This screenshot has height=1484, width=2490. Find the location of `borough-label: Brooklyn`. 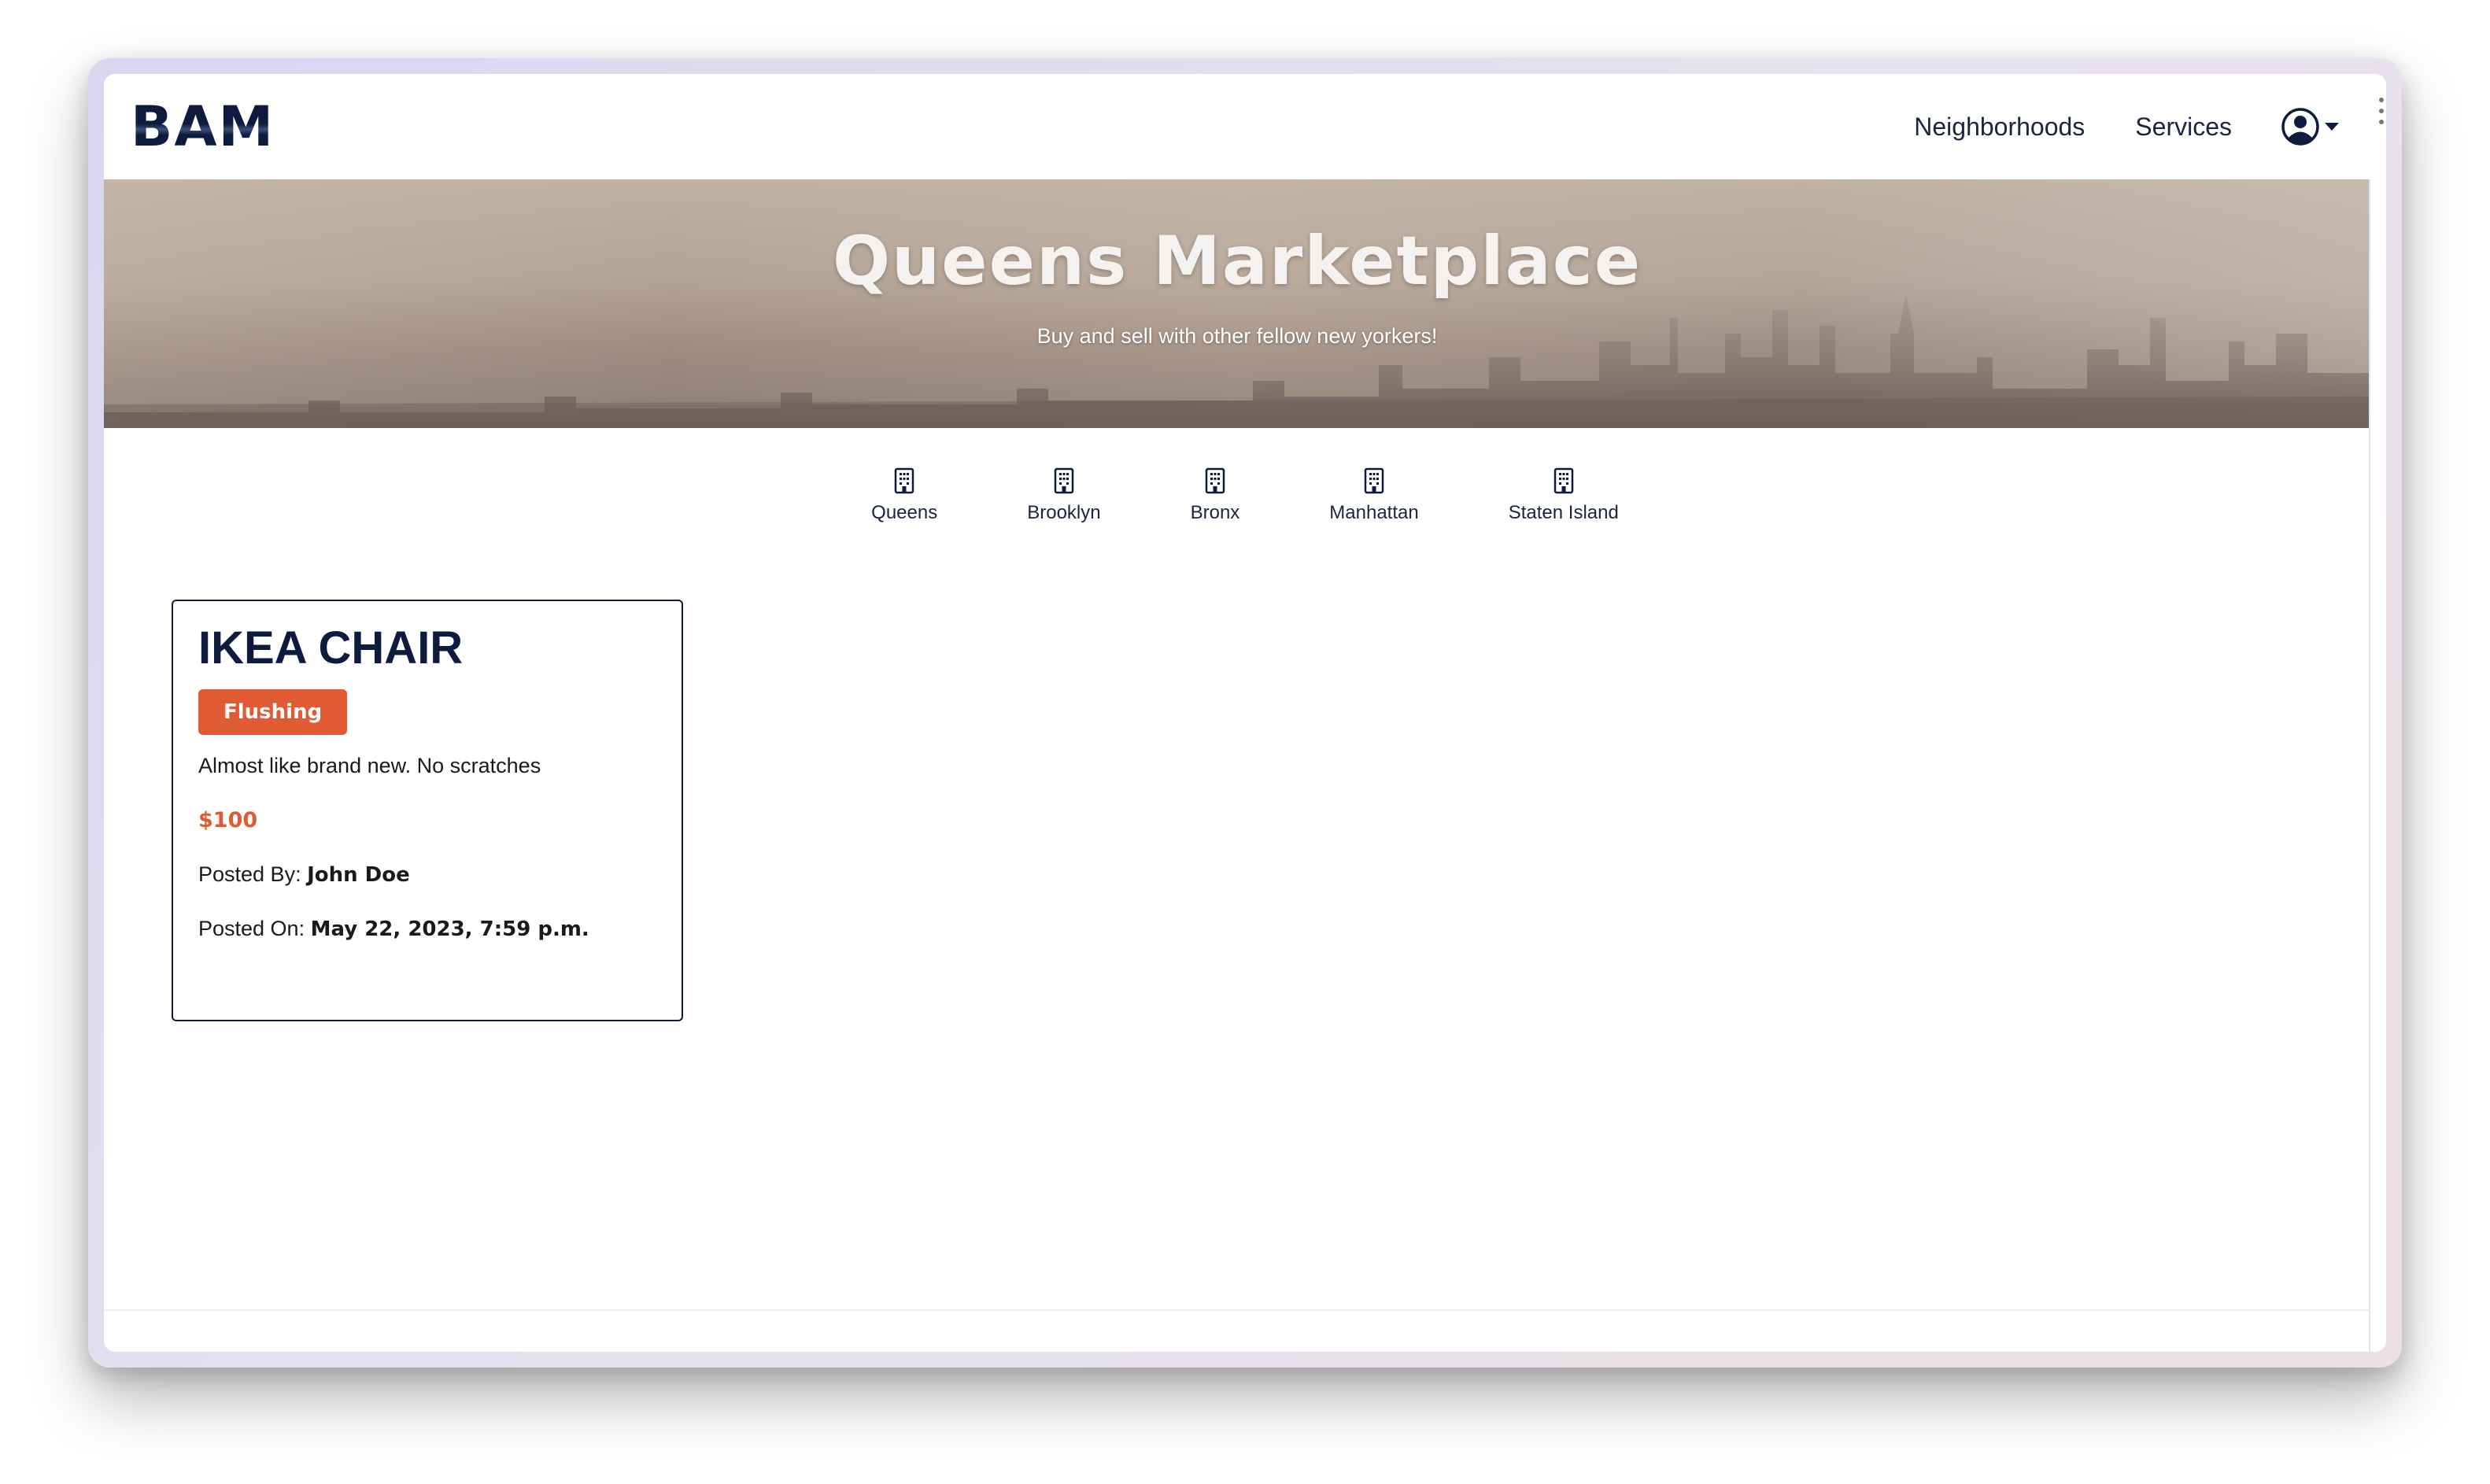

borough-label: Brooklyn is located at coordinates (1064, 512).